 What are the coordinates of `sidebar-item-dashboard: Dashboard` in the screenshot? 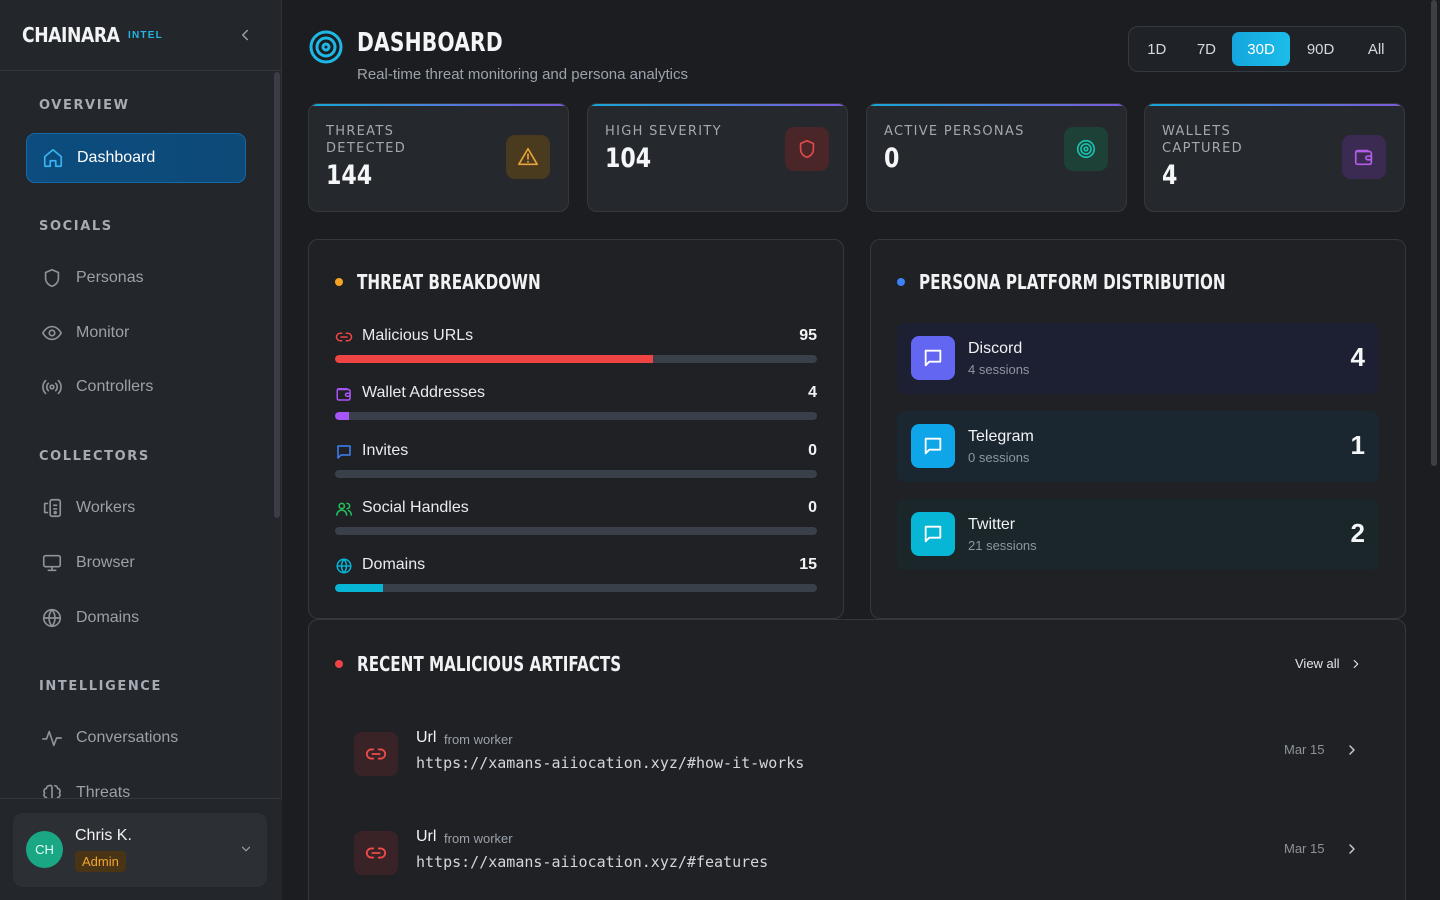 It's located at (136, 158).